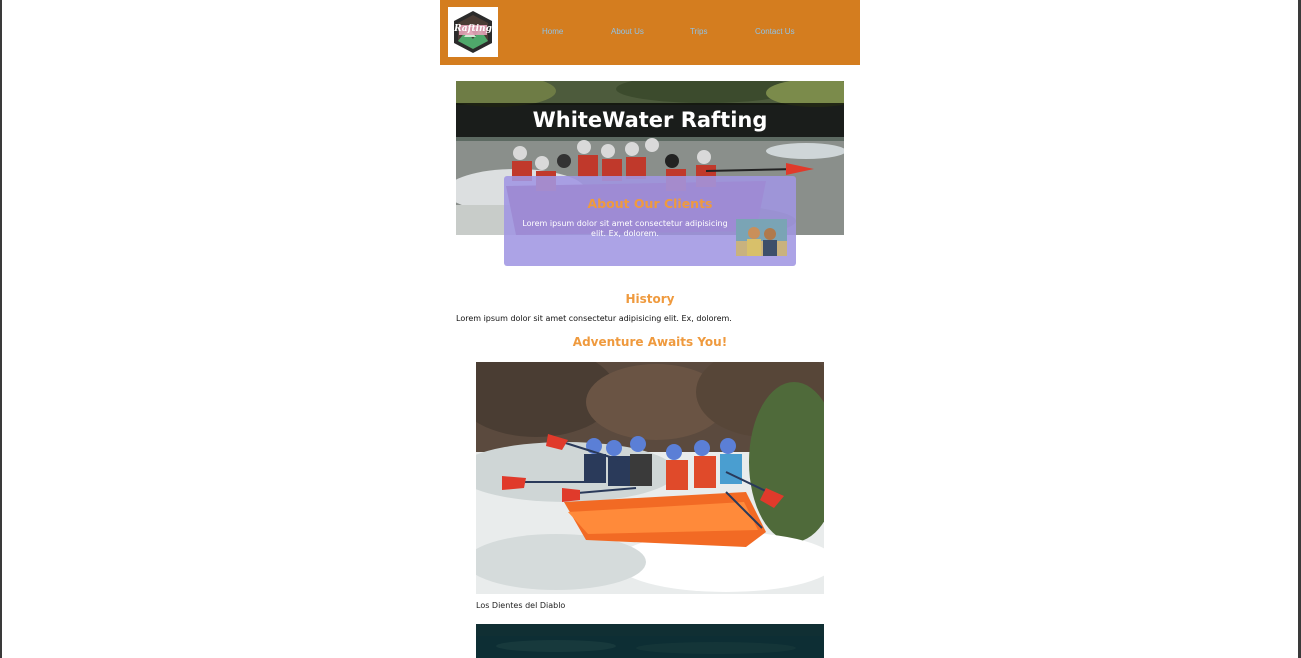  What do you see at coordinates (1, 329) in the screenshot?
I see `window-frame-left` at bounding box center [1, 329].